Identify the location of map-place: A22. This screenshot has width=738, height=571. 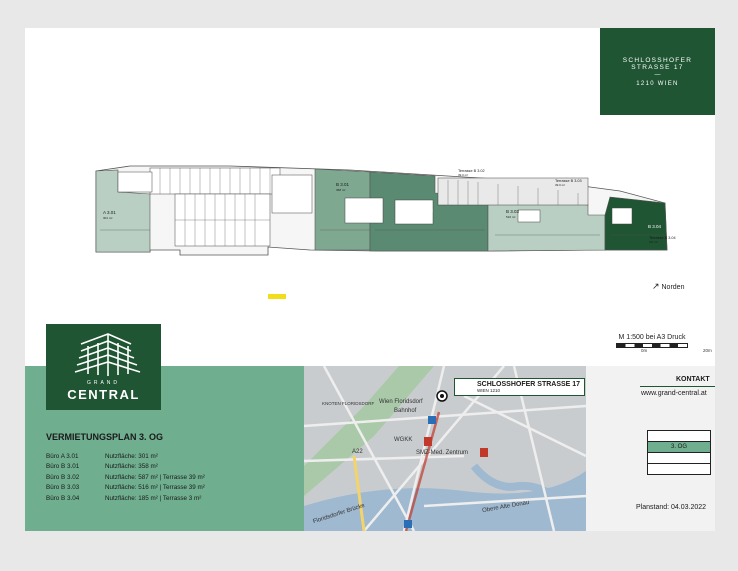
(357, 452).